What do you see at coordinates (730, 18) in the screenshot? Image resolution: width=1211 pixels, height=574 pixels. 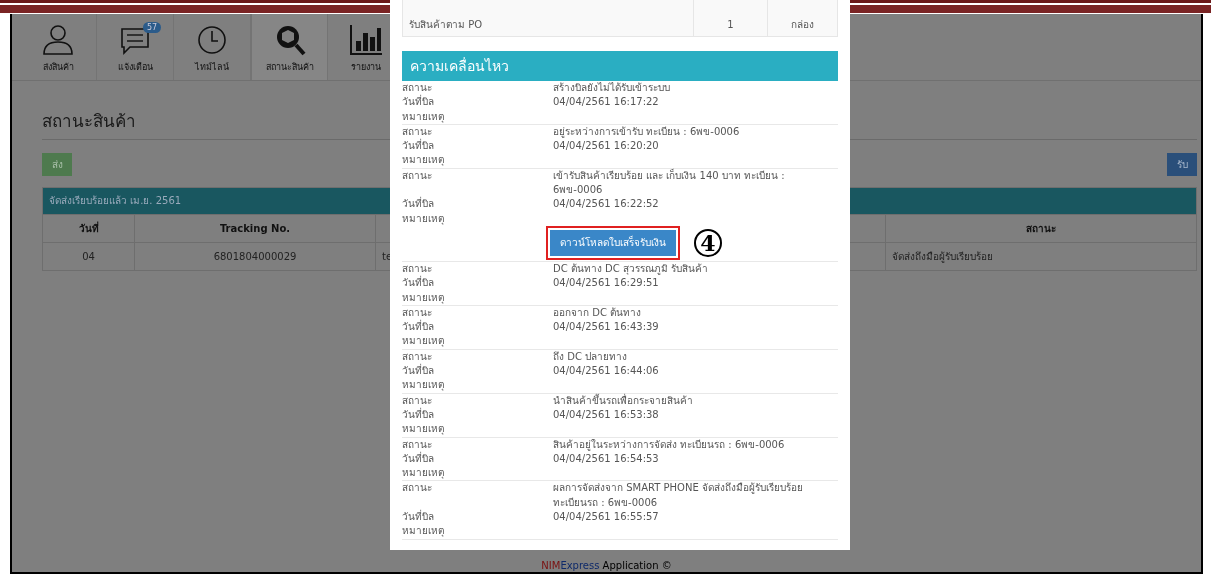 I see `table-cell: 1` at bounding box center [730, 18].